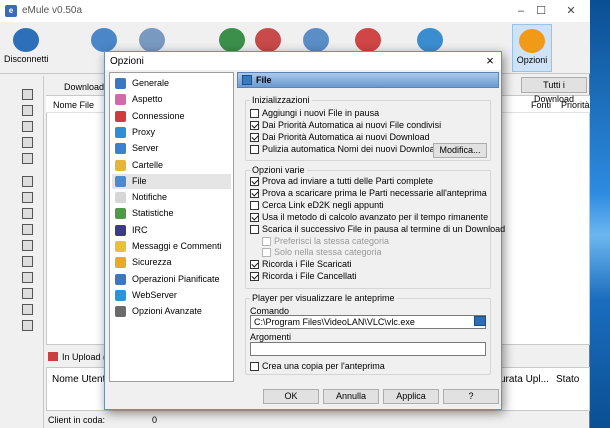 The height and width of the screenshot is (428, 610). I want to click on column-header-nome-utente: Nome Utente, so click(81, 379).